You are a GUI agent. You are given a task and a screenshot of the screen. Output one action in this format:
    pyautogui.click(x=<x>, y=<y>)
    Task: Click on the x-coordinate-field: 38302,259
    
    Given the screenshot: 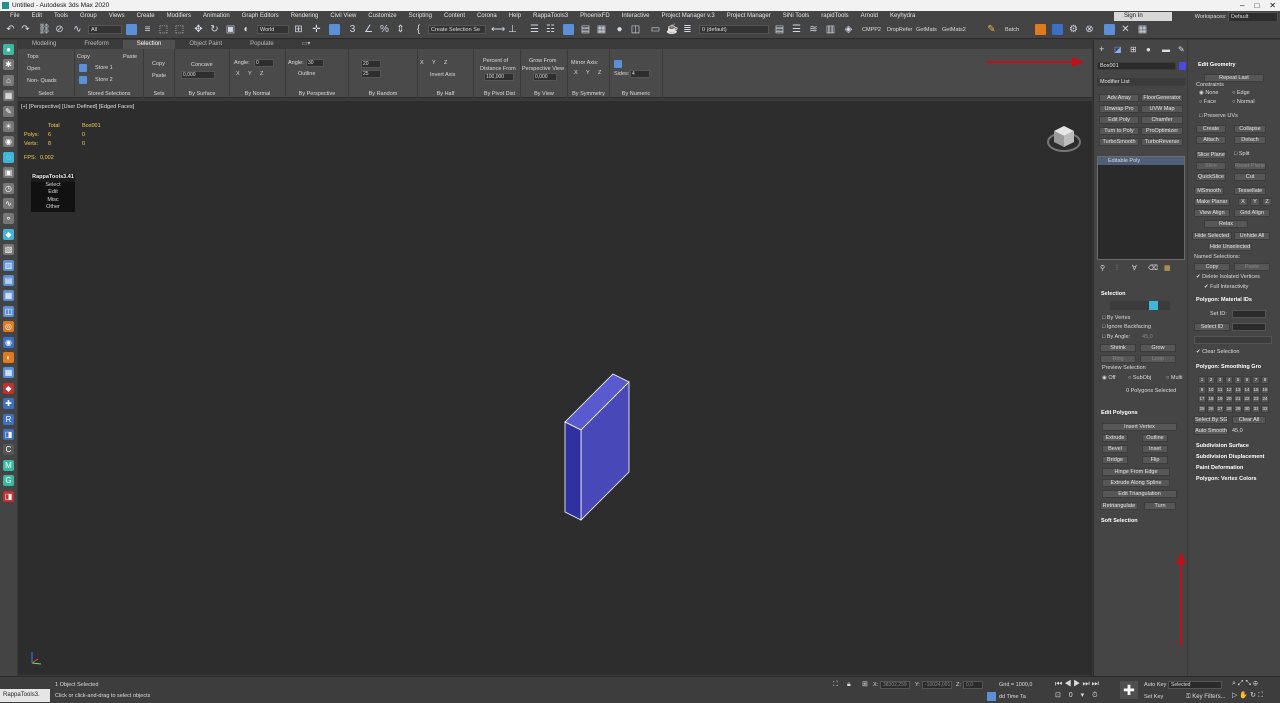 What is the action you would take?
    pyautogui.click(x=895, y=685)
    